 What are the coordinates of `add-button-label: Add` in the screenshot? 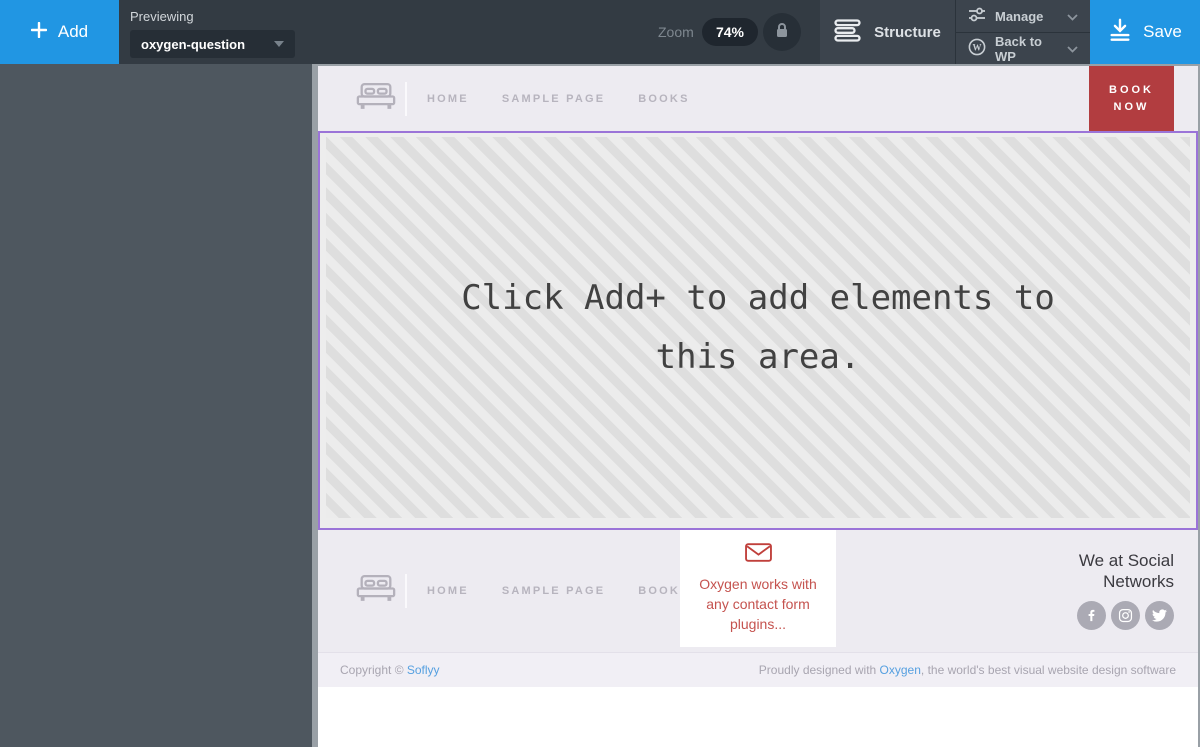 It's located at (73, 31).